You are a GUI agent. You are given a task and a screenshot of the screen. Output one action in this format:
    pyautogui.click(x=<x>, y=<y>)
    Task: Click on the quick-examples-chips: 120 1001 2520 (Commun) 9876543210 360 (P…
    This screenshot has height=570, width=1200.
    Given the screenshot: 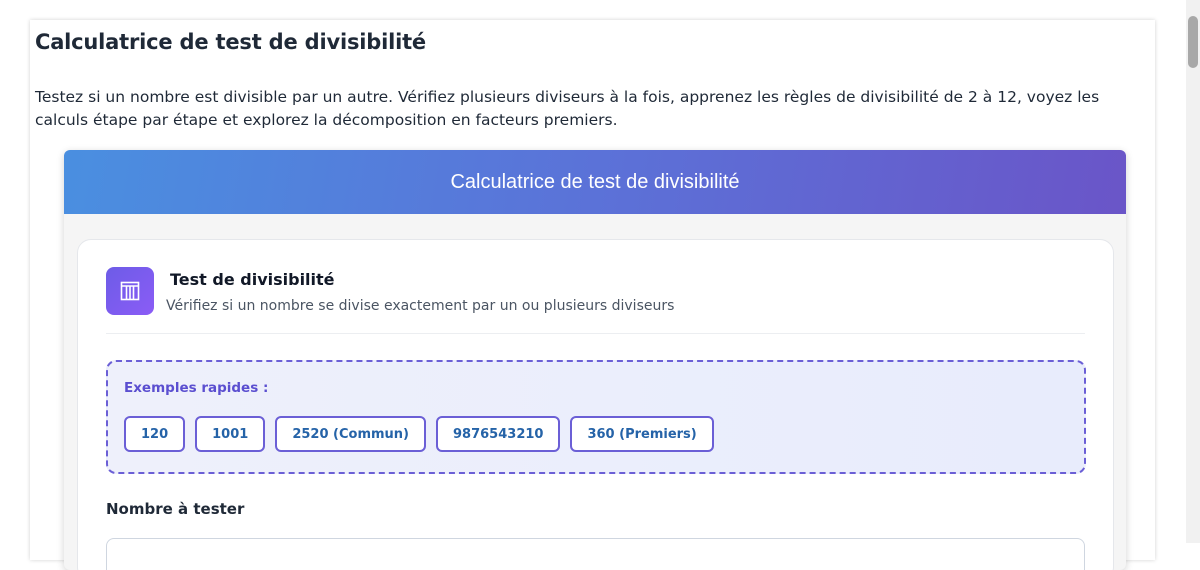 What is the action you would take?
    pyautogui.click(x=419, y=434)
    